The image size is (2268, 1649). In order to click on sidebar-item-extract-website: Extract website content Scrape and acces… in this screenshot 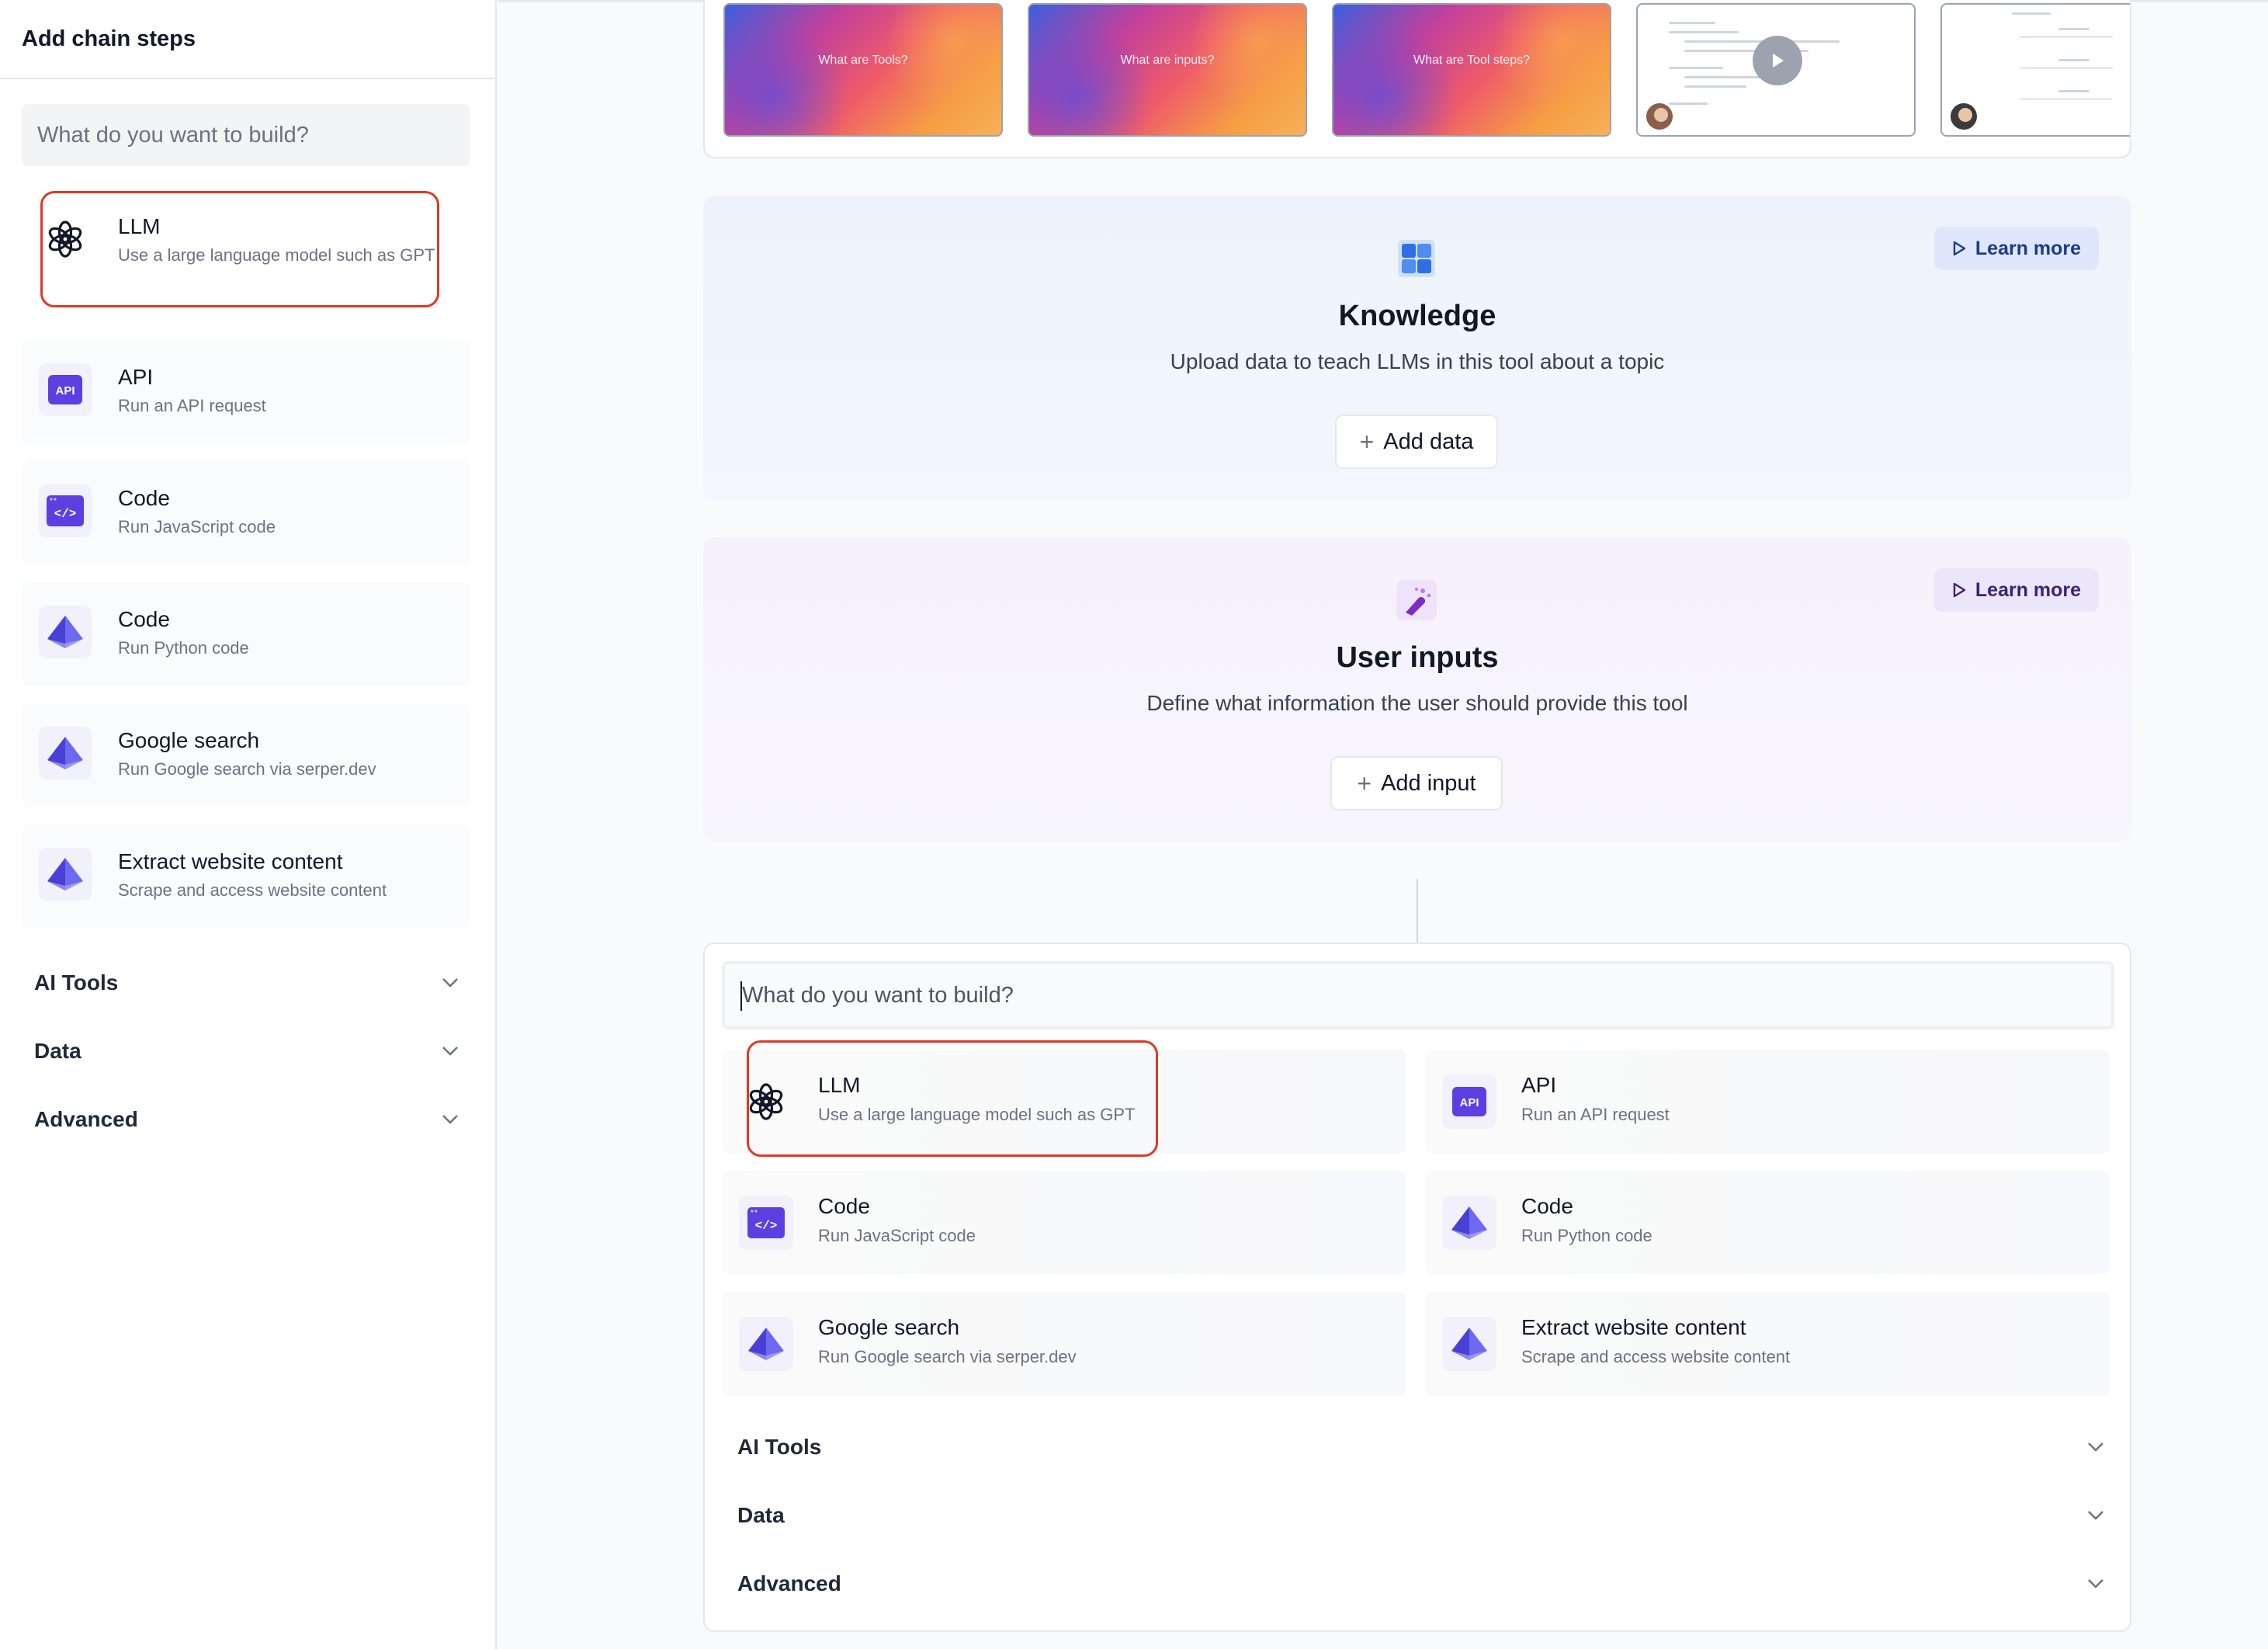, I will do `click(246, 877)`.